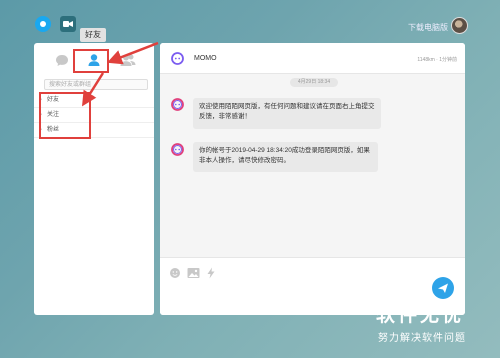 Image resolution: width=500 pixels, height=358 pixels. Describe the element at coordinates (312, 58) in the screenshot. I see `chat-header: MOMO 1148km · 1分钟前` at that location.